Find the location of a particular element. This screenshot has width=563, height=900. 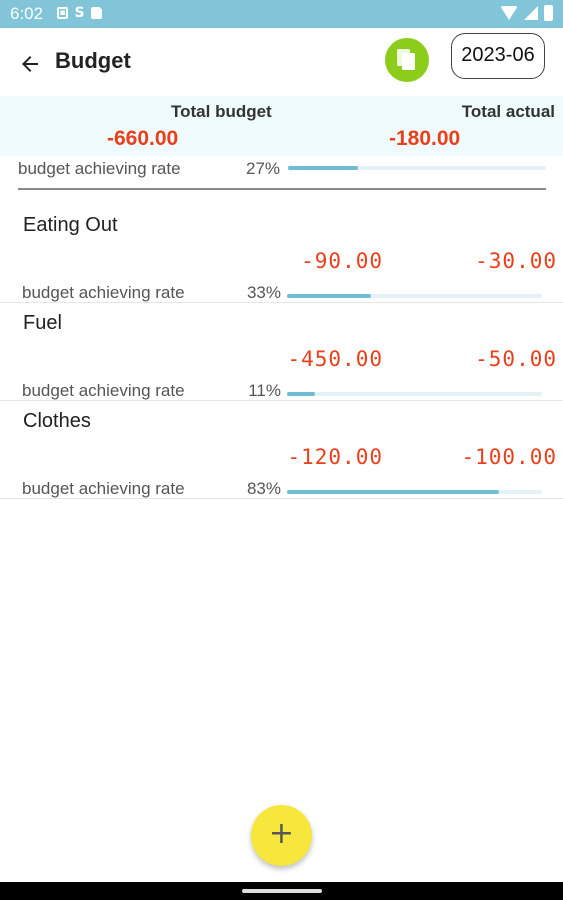

item-rate-percent: 33% is located at coordinates (263, 292).